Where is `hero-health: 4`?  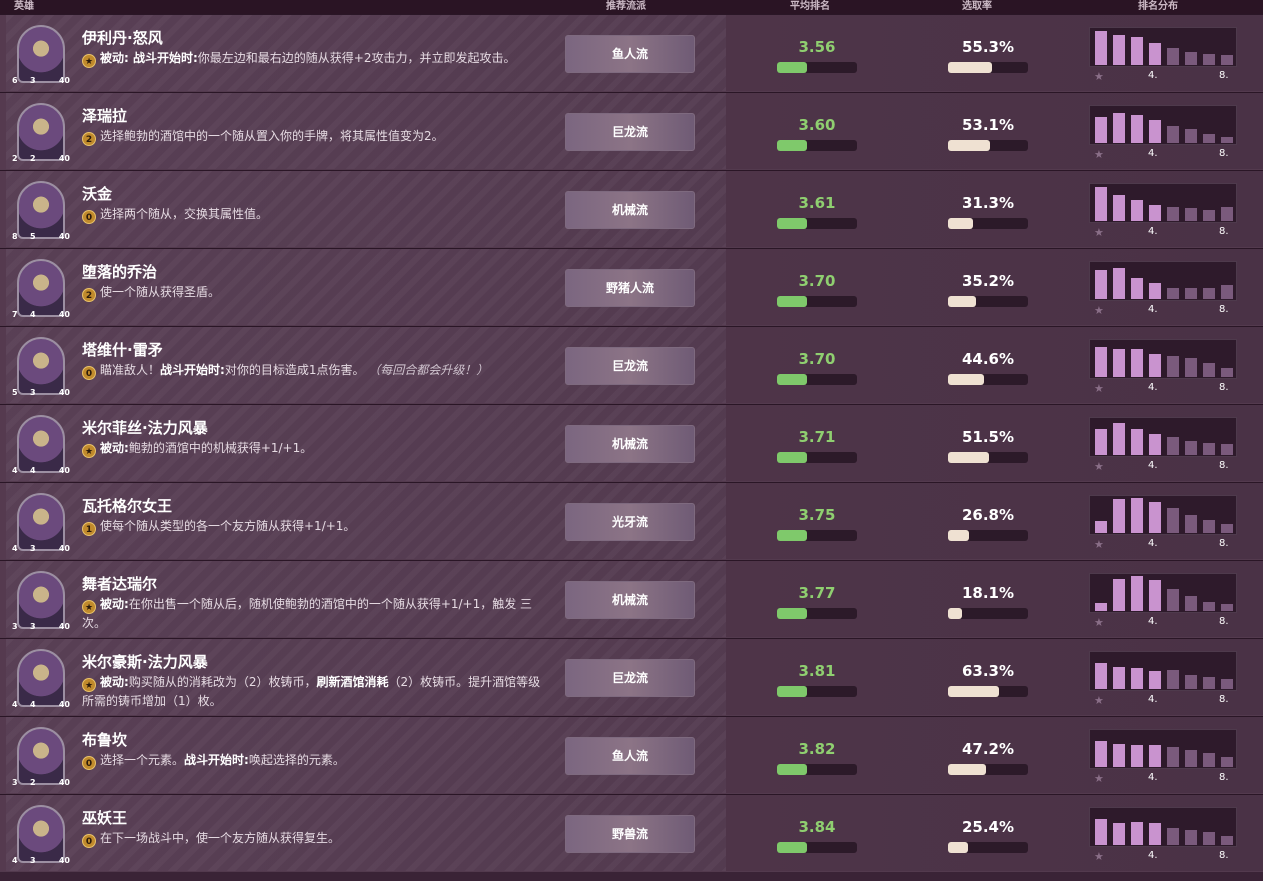
hero-health: 4 is located at coordinates (33, 704).